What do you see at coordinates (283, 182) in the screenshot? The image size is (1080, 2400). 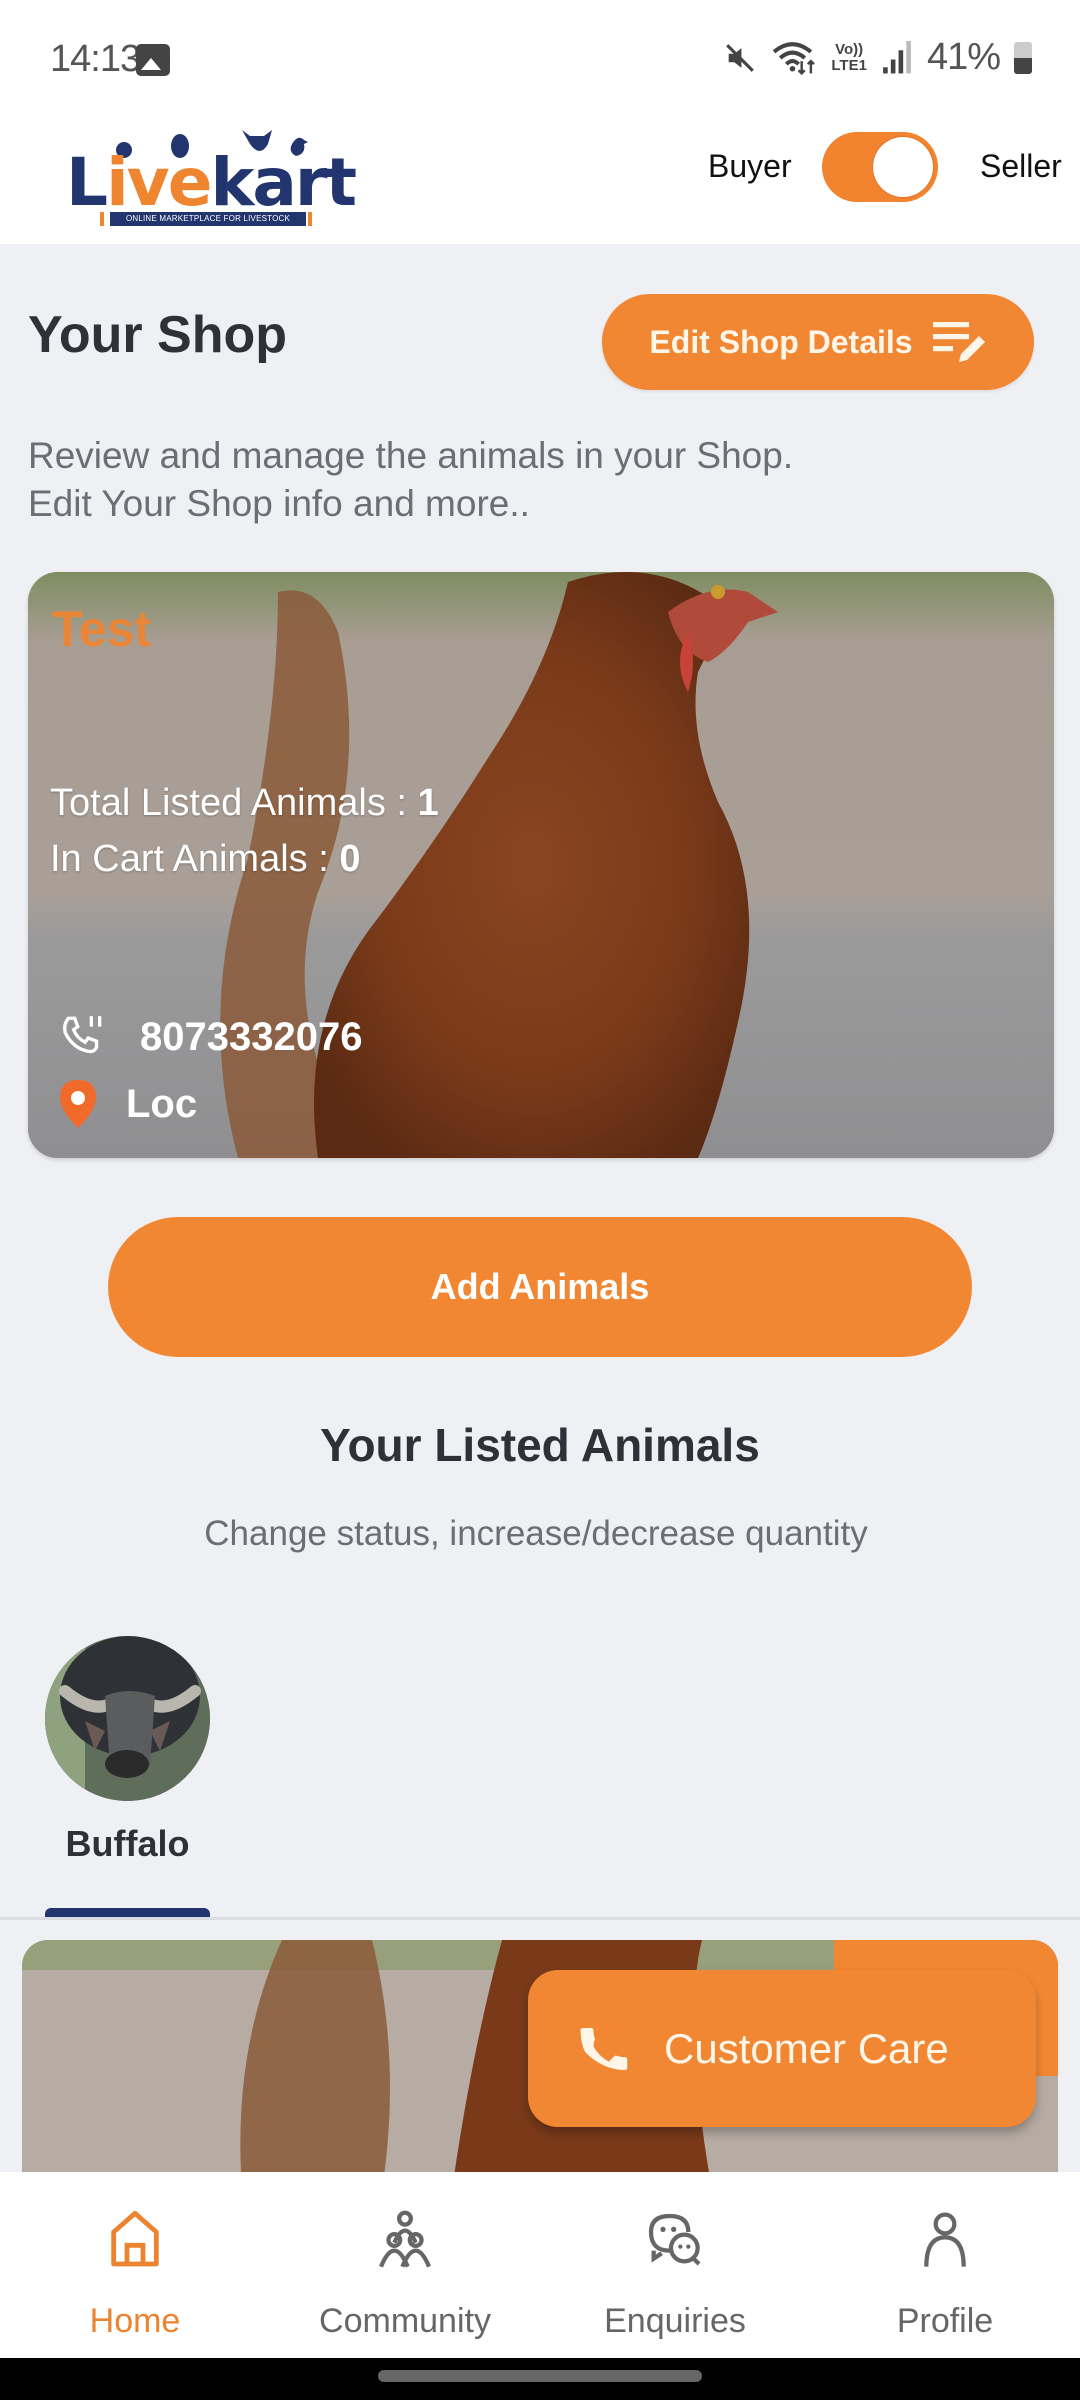 I see `logo-part-kart: kart` at bounding box center [283, 182].